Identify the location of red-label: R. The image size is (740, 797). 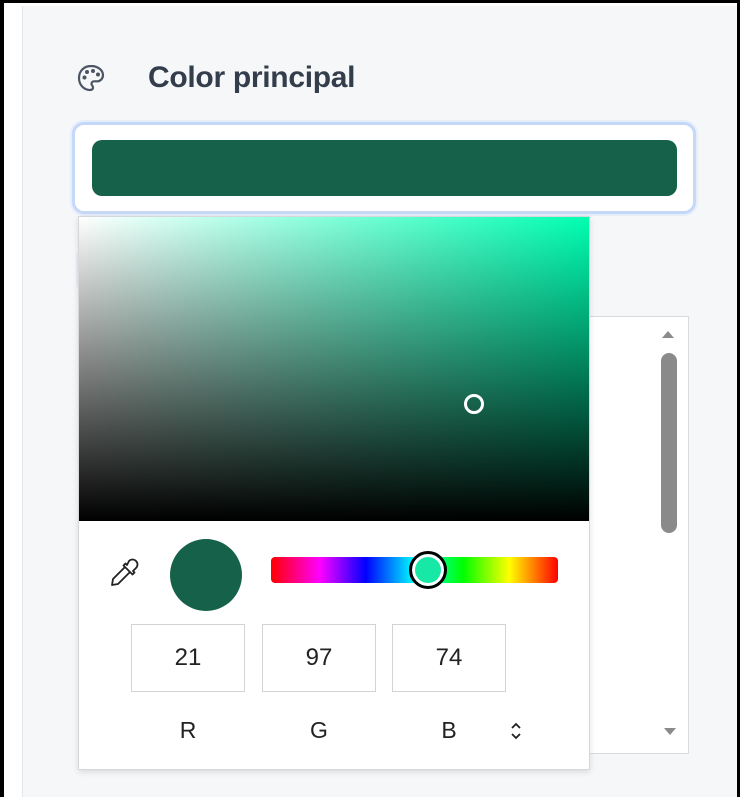
(188, 730).